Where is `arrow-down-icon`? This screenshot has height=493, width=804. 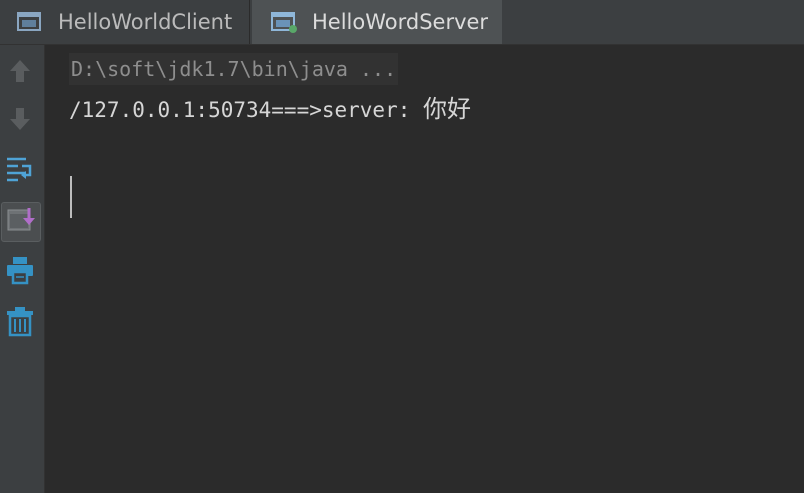 arrow-down-icon is located at coordinates (20, 121).